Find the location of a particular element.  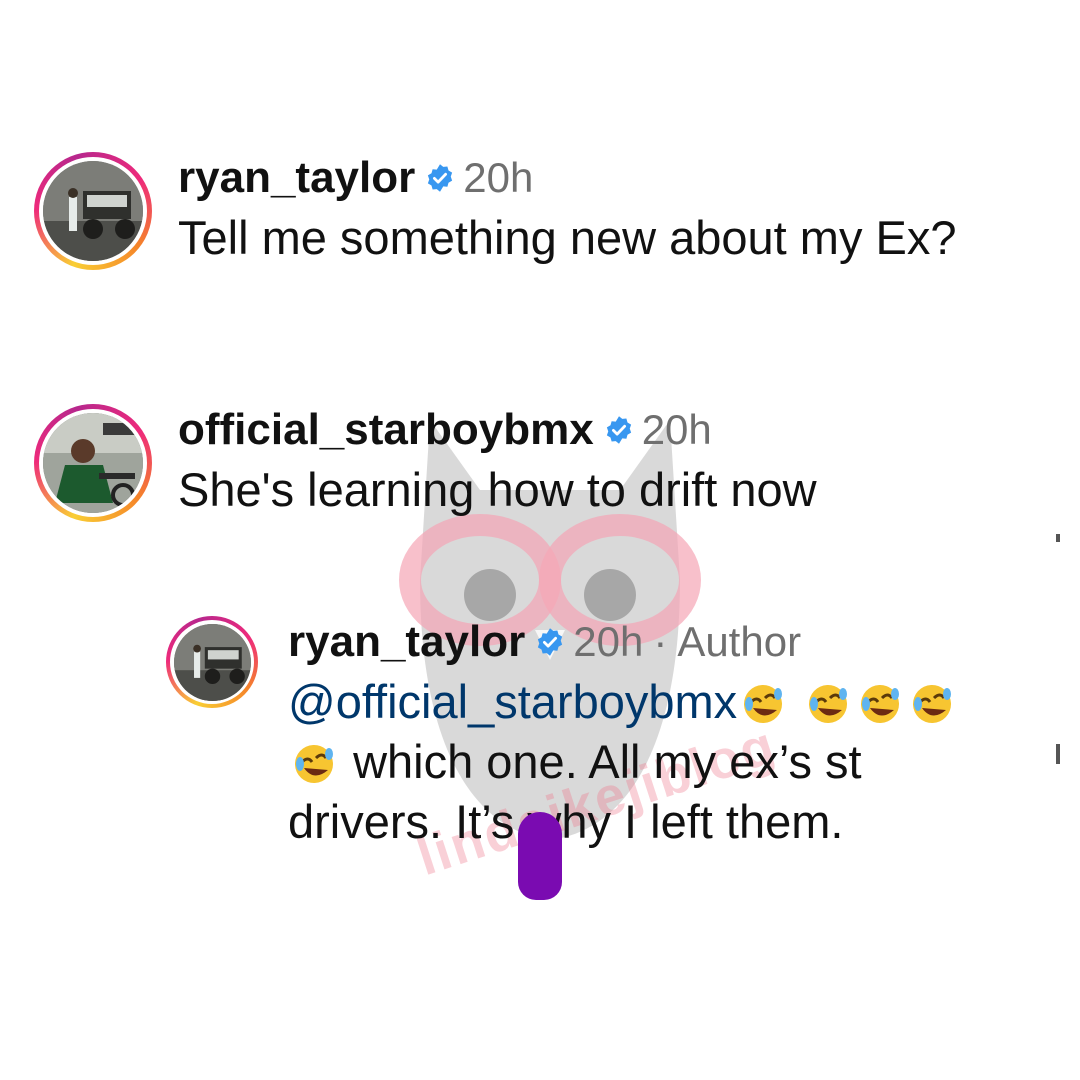

reply-text-part: which one. All my ex’s s is located at coordinates (601, 761).